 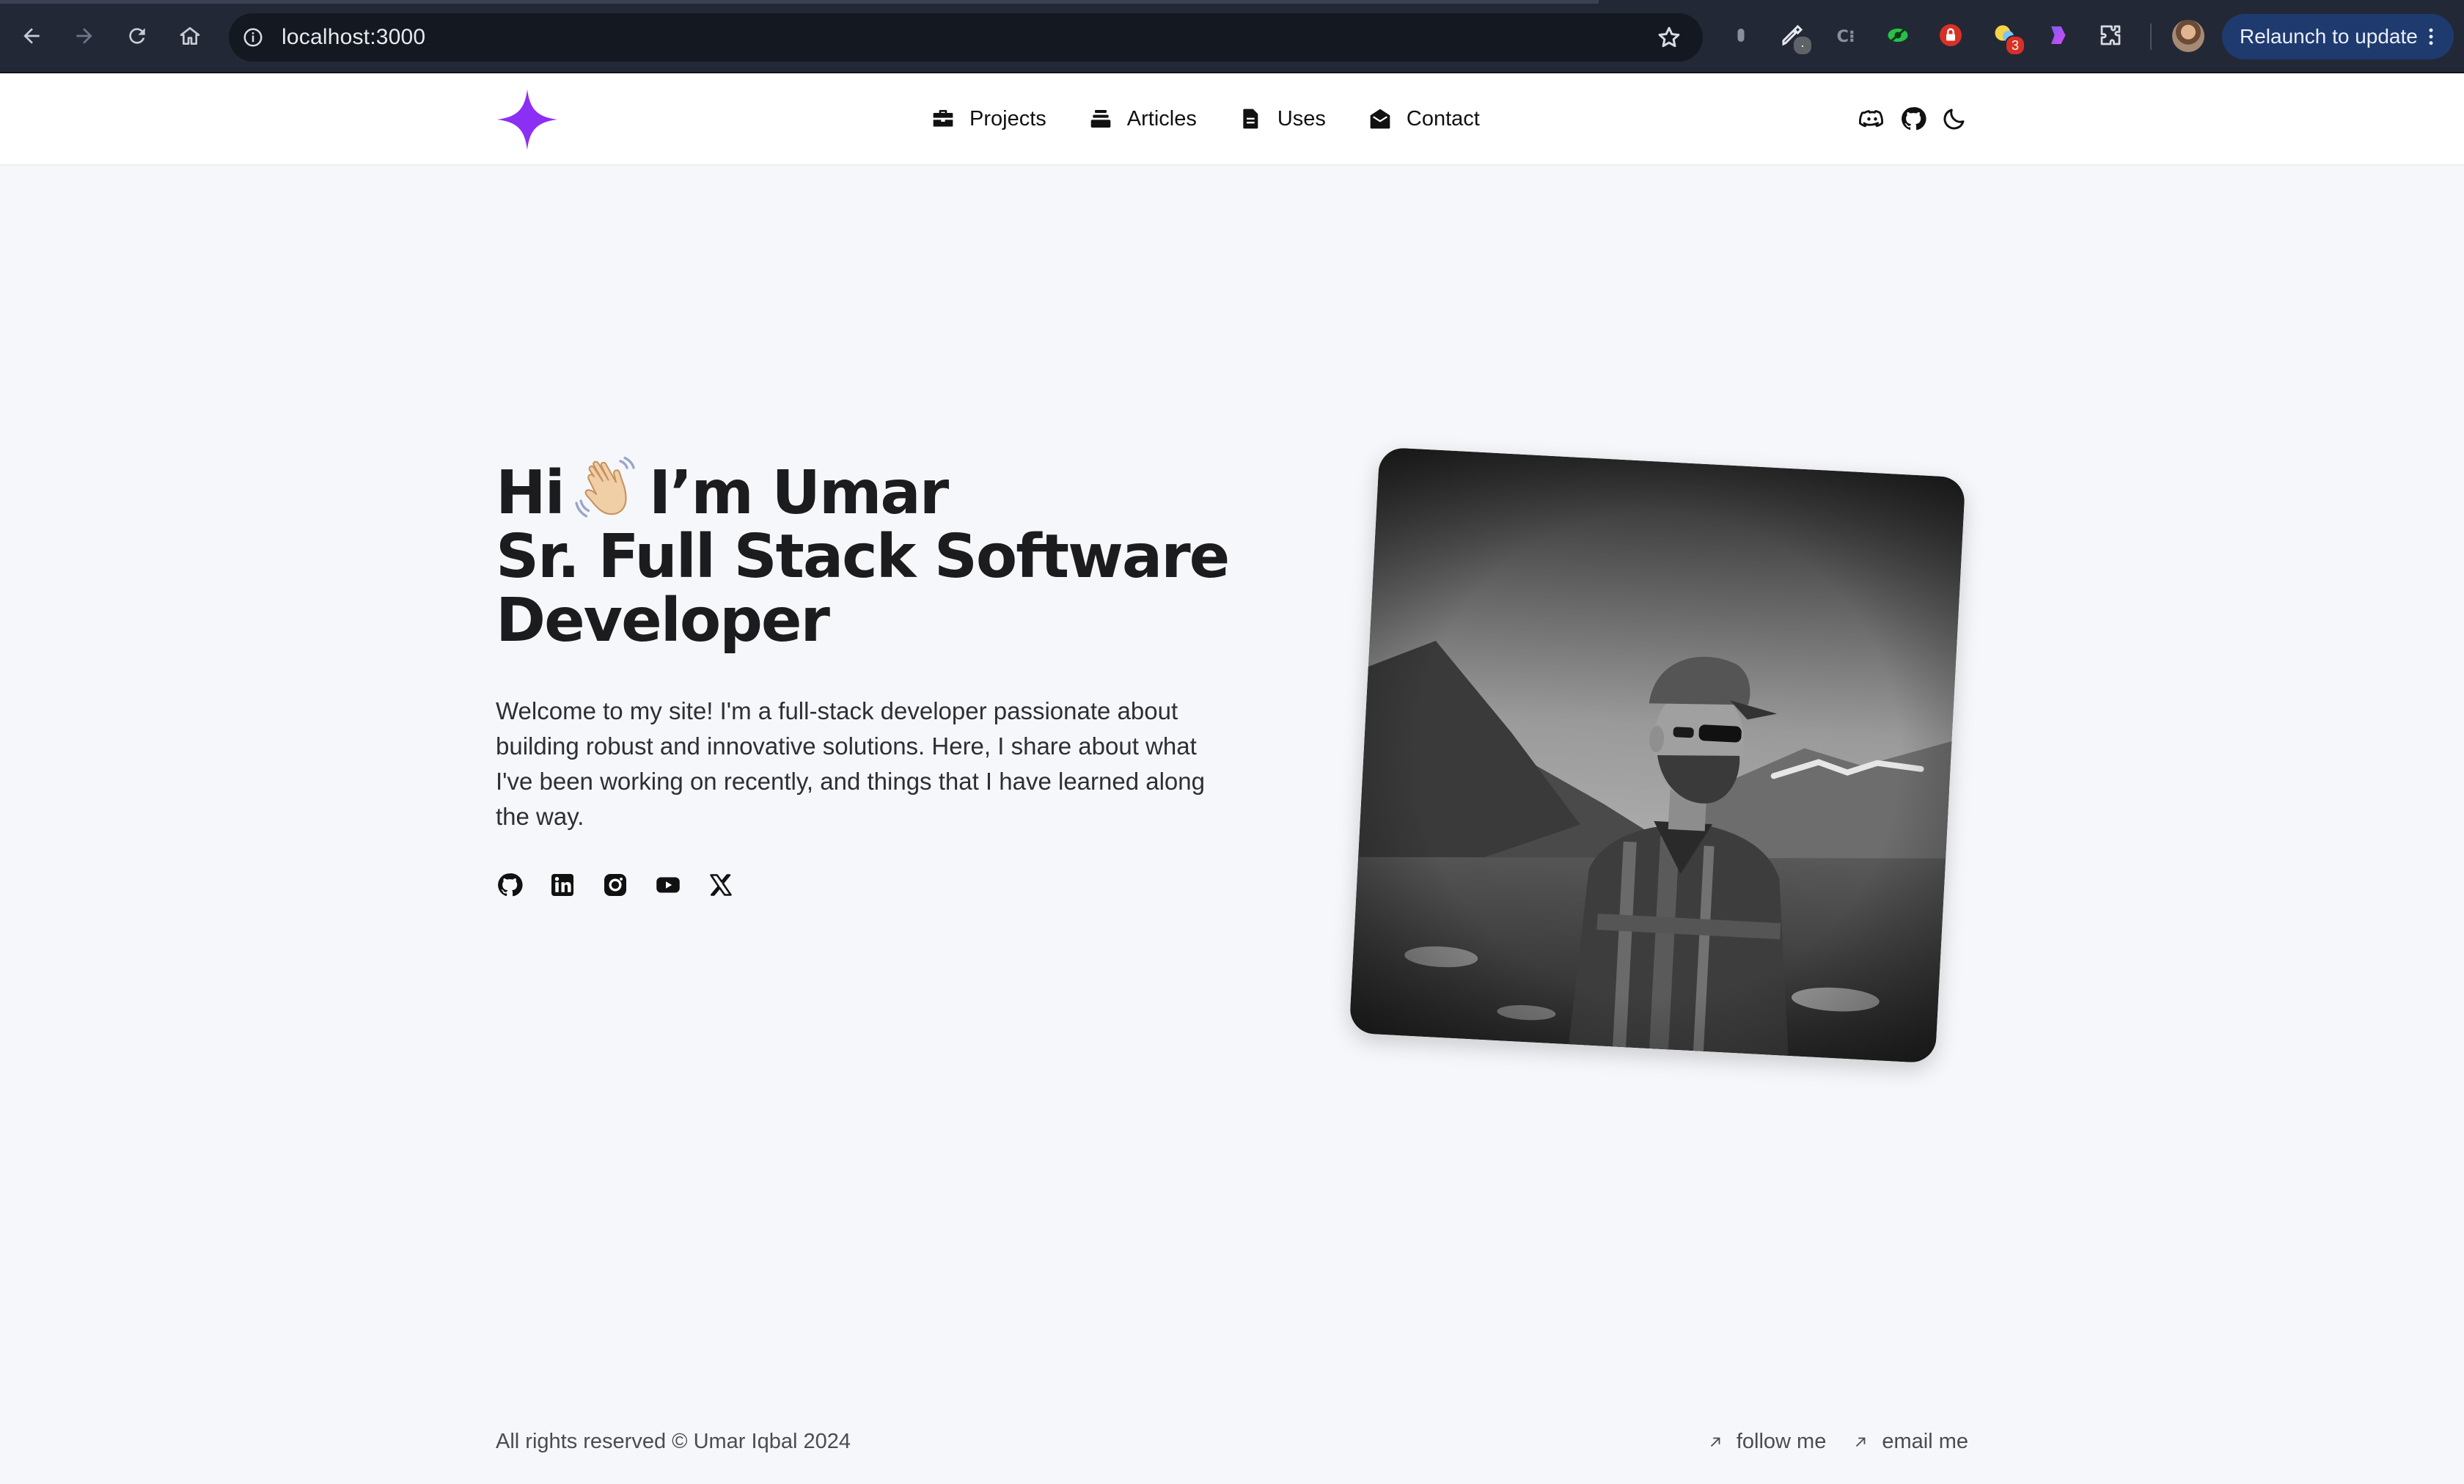 What do you see at coordinates (663, 620) in the screenshot?
I see `hero-title-line3: Developer` at bounding box center [663, 620].